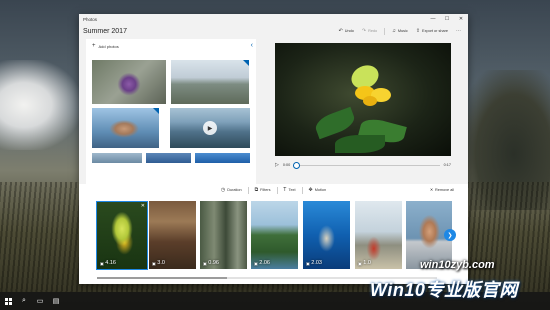  I want to click on library-thumb-row3-a, so click(117, 158).